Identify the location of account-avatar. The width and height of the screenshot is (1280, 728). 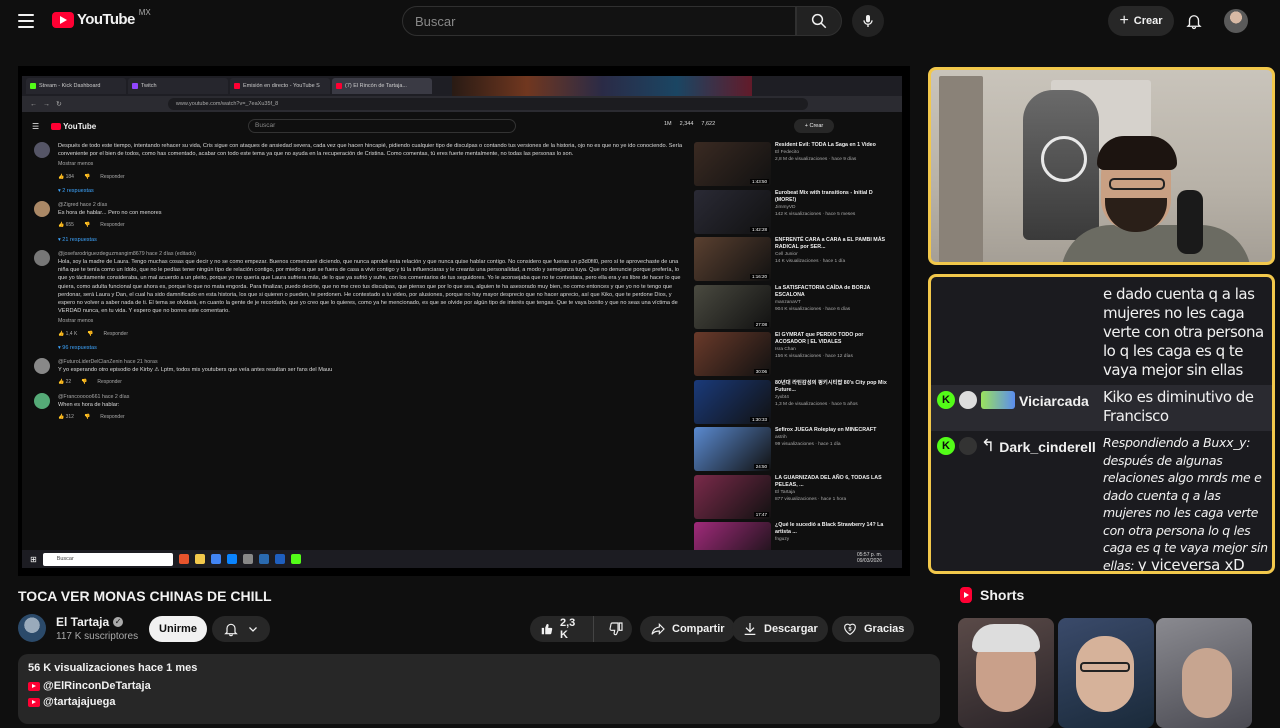
(1236, 21).